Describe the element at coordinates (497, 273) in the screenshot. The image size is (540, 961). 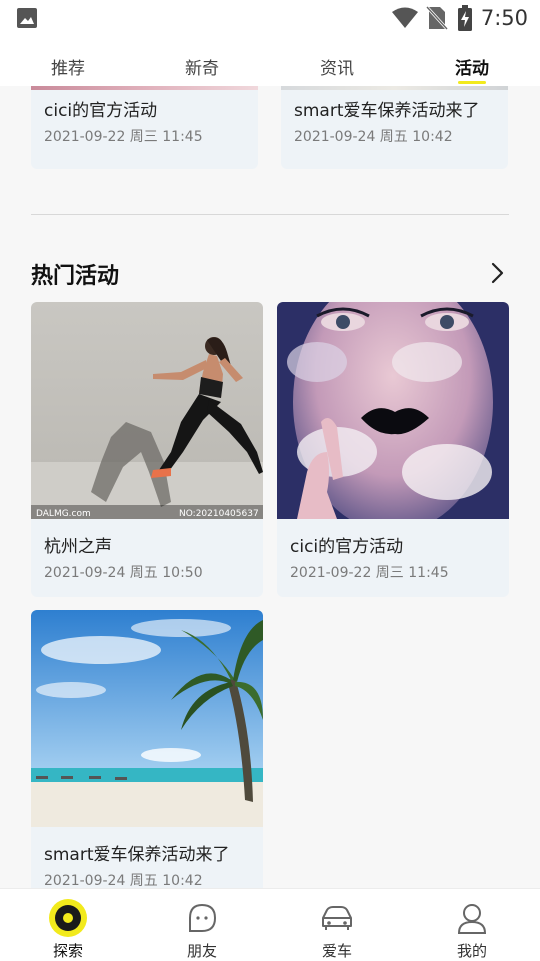
I see `chevron-right-icon` at that location.